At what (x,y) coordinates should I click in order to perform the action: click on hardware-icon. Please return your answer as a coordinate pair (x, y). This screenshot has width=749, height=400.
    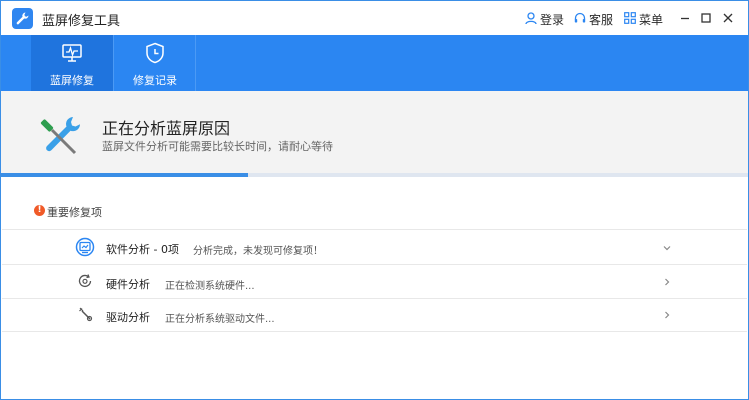
    Looking at the image, I should click on (85, 281).